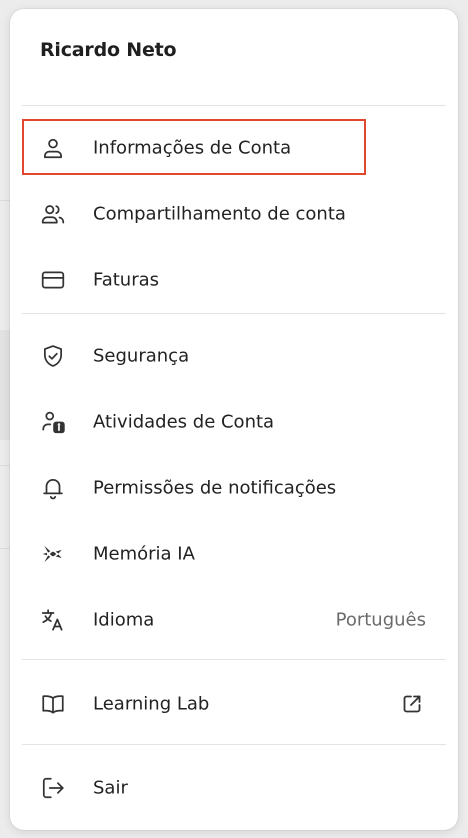 The image size is (468, 838). I want to click on menu-item-label: Segurança, so click(141, 356).